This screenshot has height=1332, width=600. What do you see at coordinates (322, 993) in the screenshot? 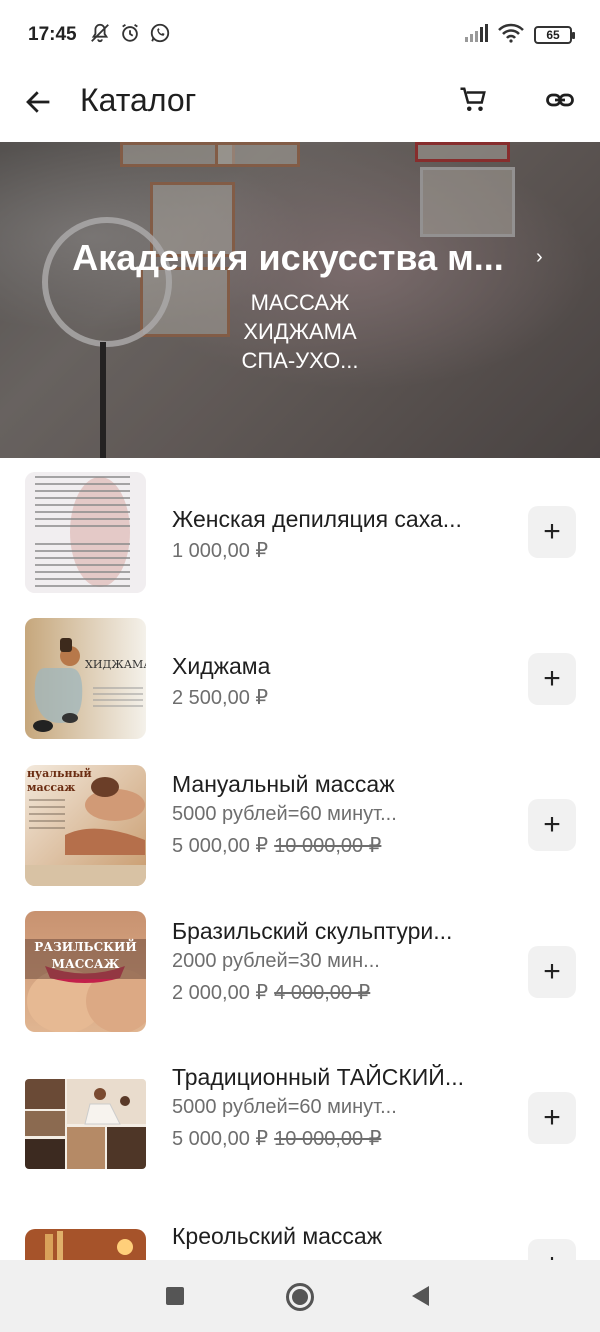
I see `product-old-price: 4 000,00 ₽` at bounding box center [322, 993].